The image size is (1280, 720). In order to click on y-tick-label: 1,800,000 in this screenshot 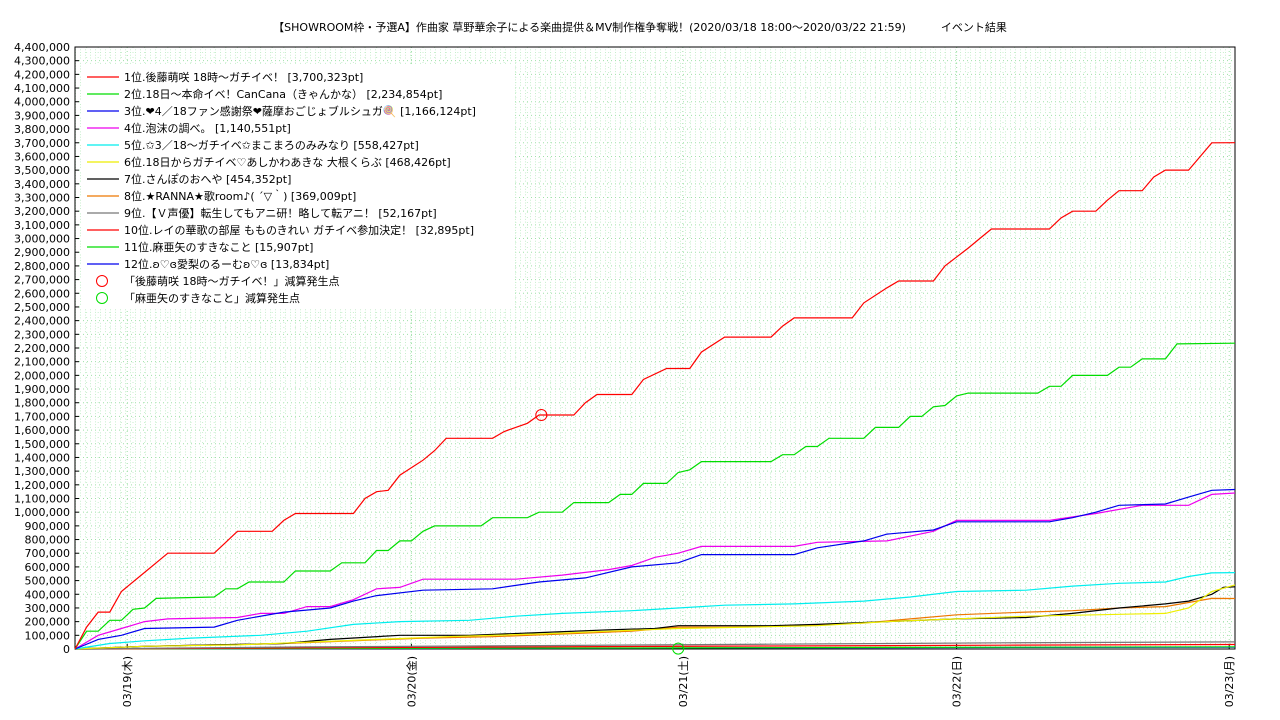, I will do `click(42, 403)`.